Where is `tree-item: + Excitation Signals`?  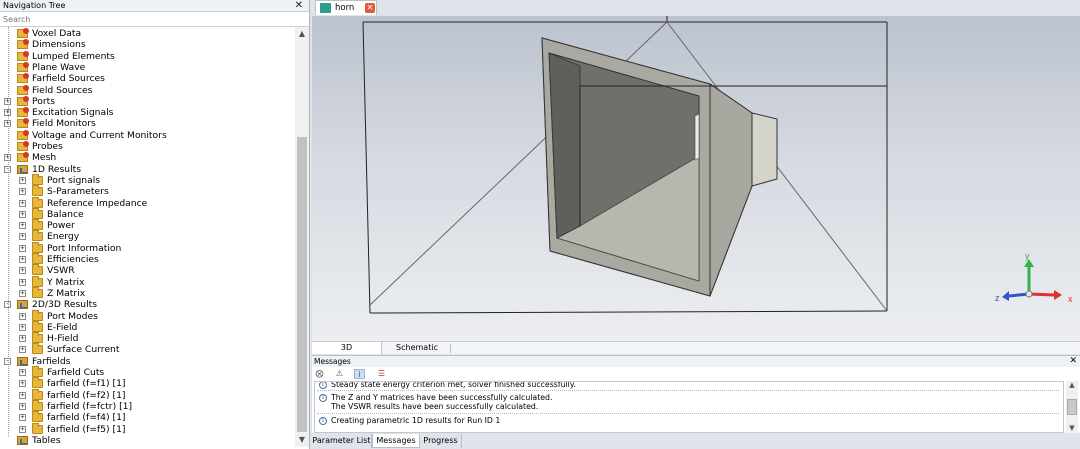
tree-item: + Excitation Signals is located at coordinates (147, 112).